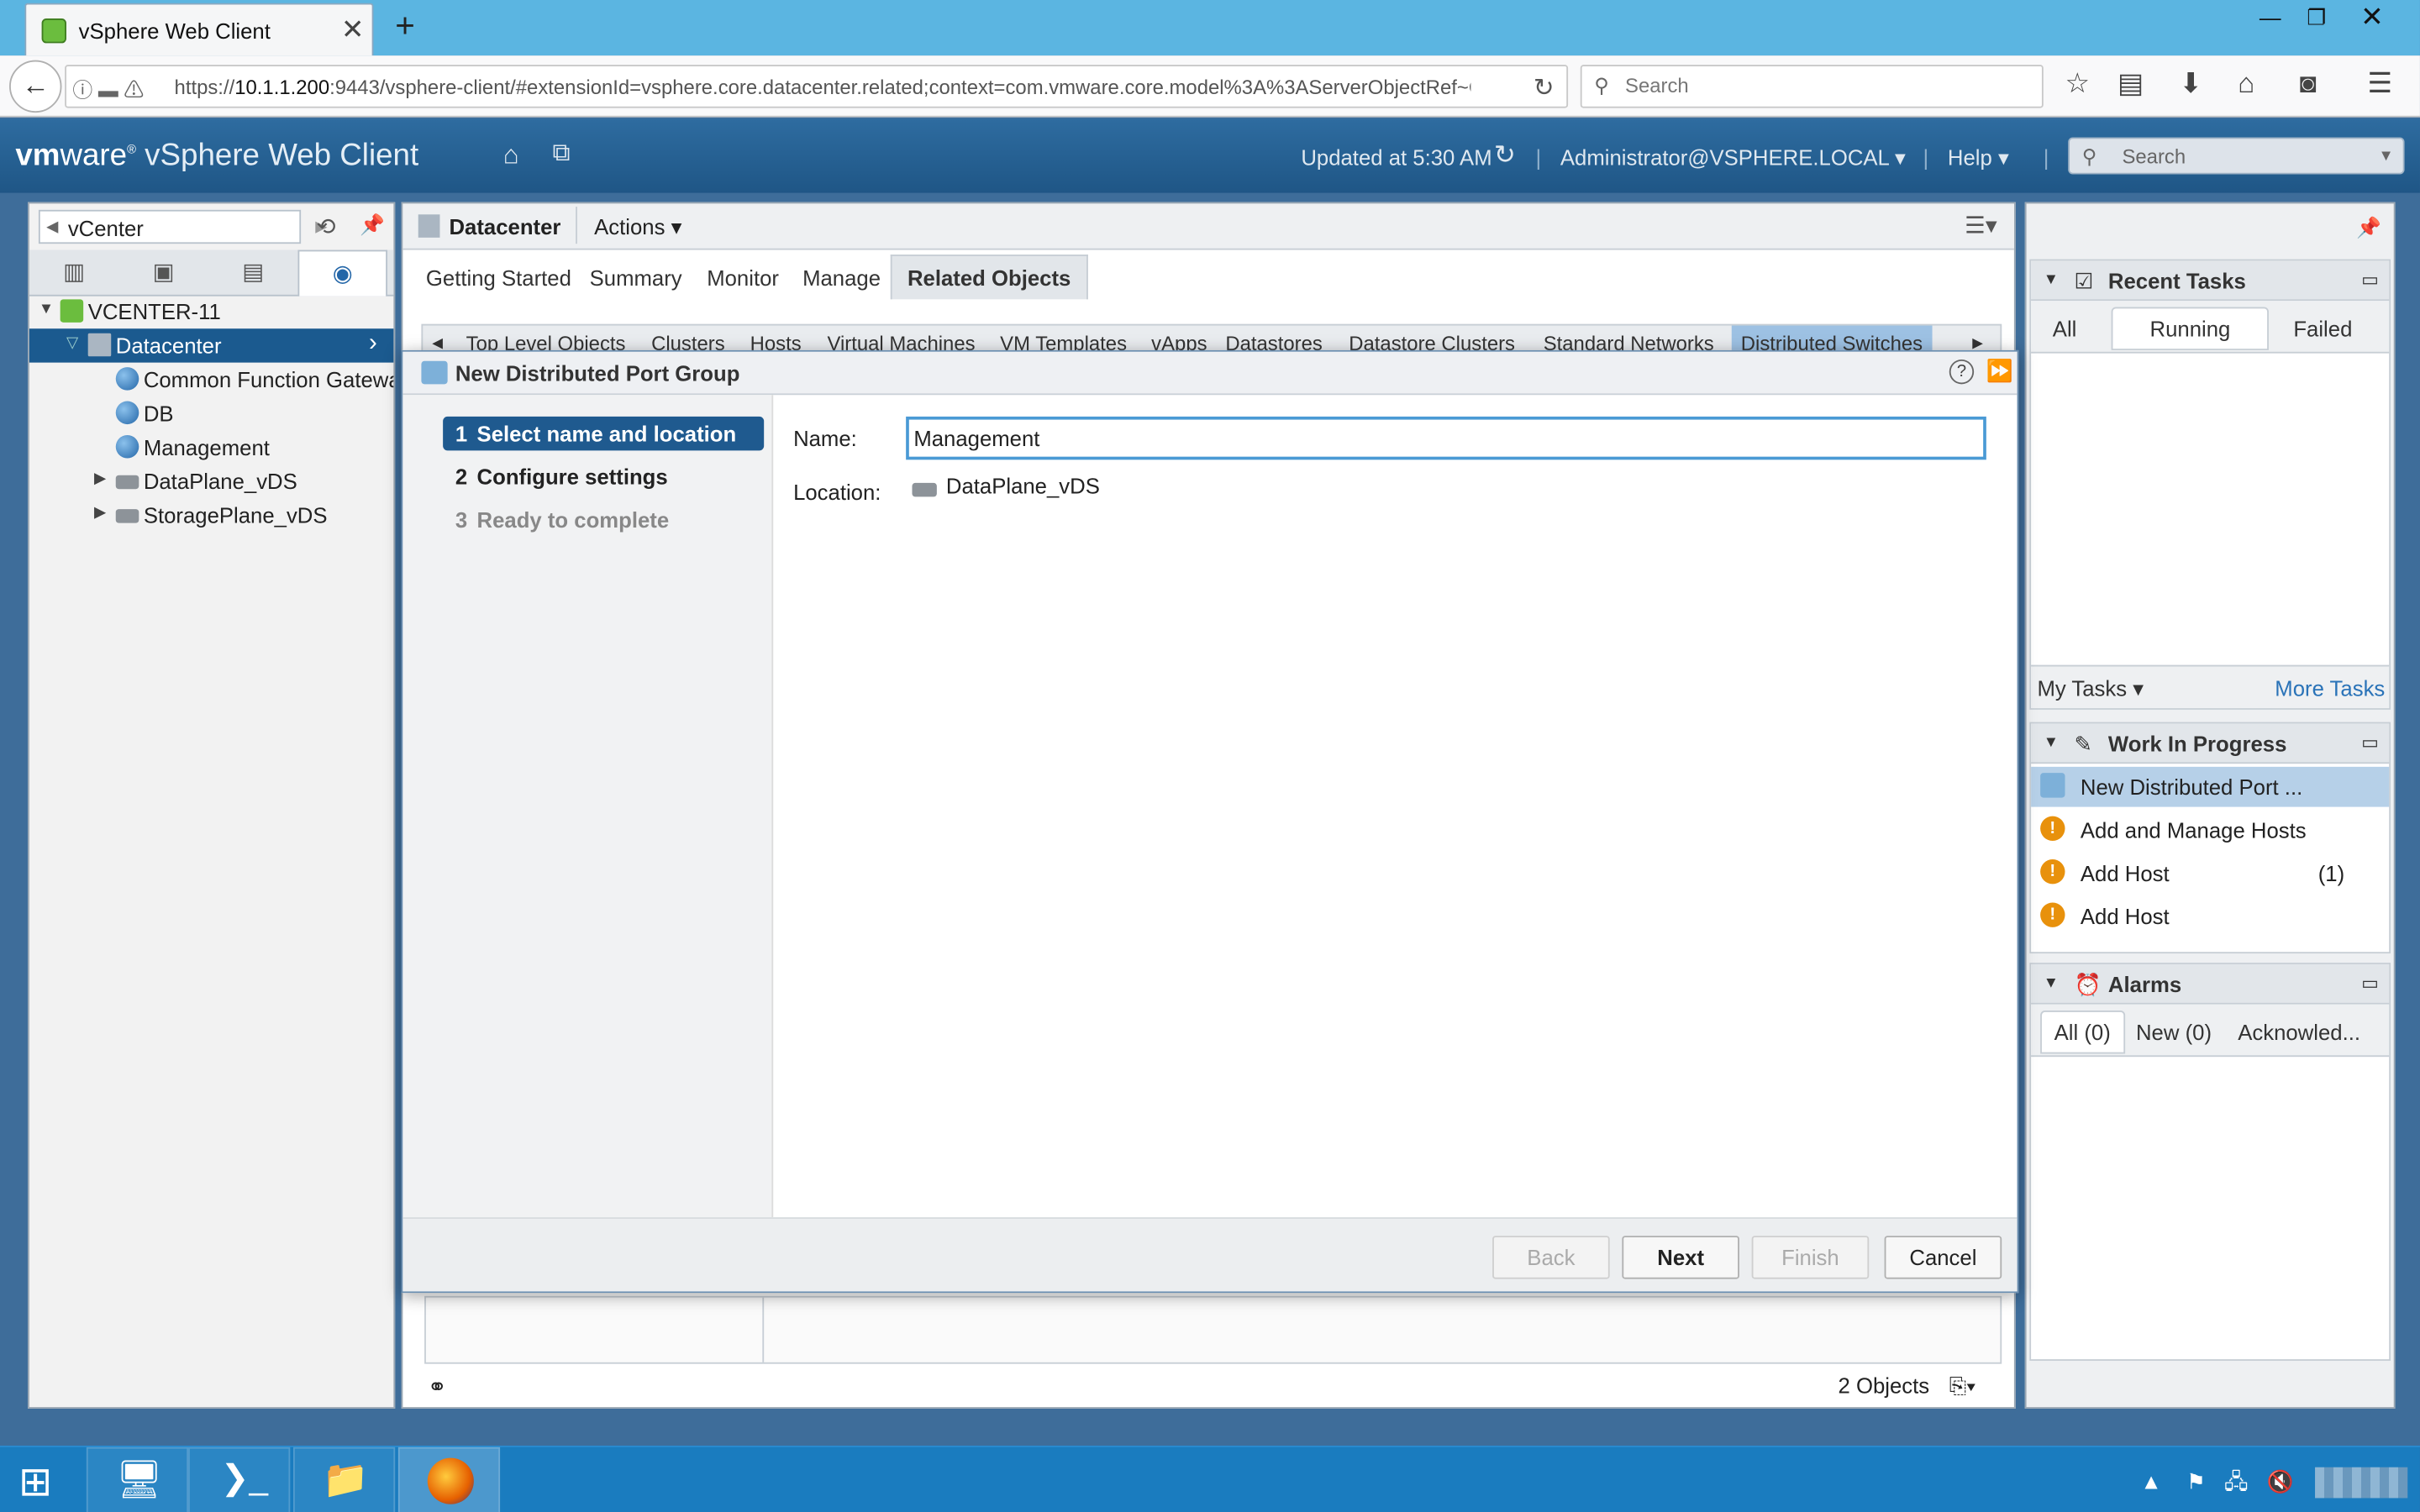 The height and width of the screenshot is (1512, 2420). Describe the element at coordinates (1943, 1257) in the screenshot. I see `cancel-button: Cancel` at that location.